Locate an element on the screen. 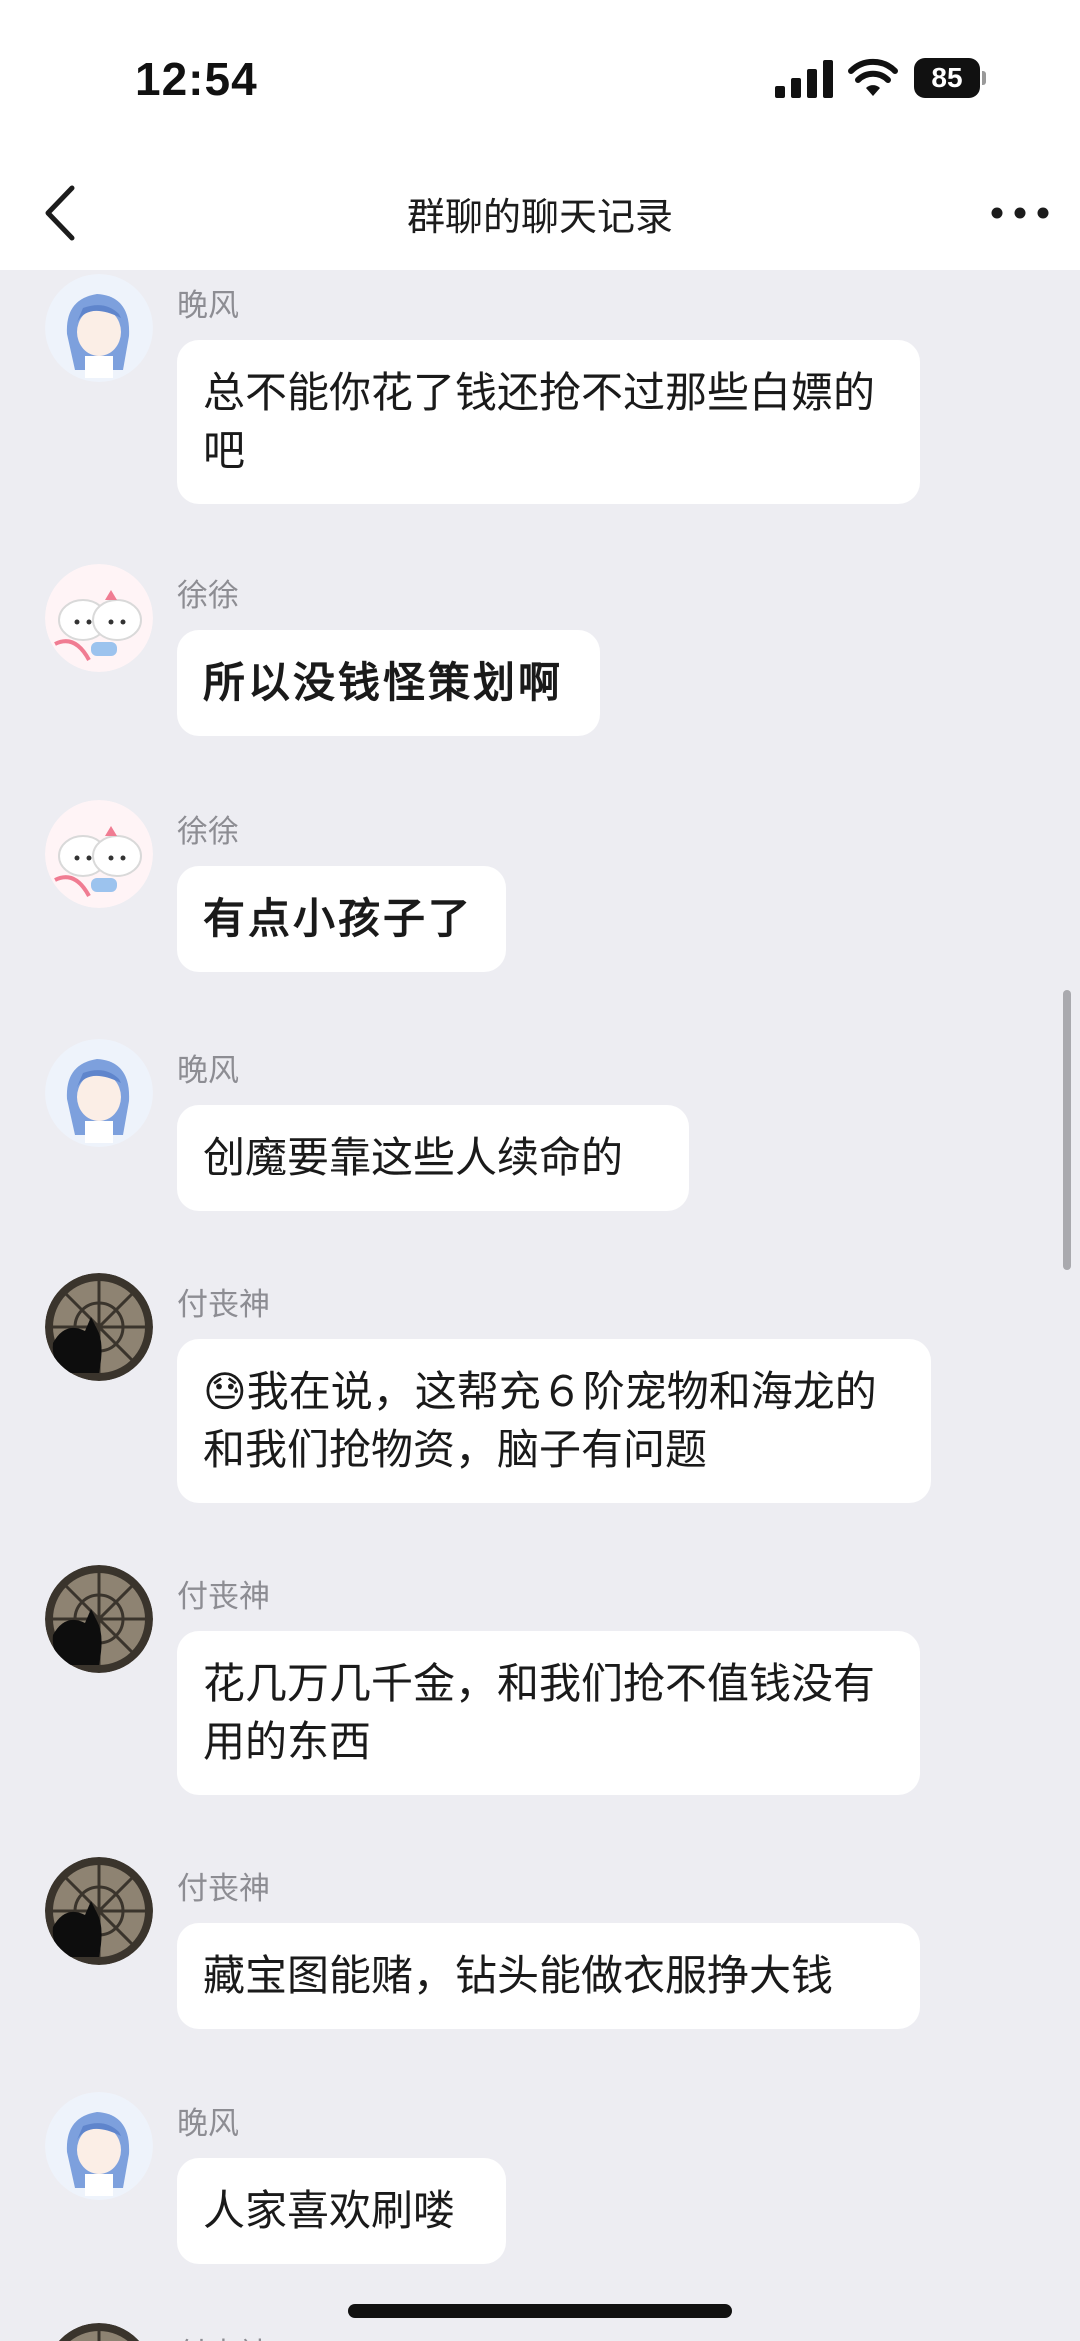  status-bar: 12:54 85 is located at coordinates (540, 75).